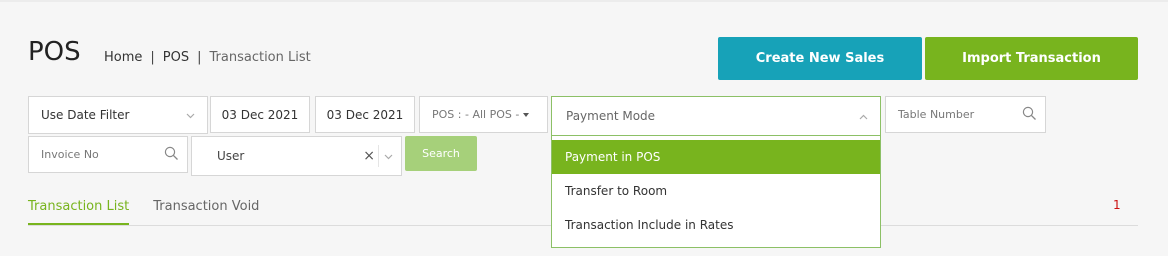 This screenshot has width=1168, height=256. I want to click on tab-transaction-void: Transaction Void, so click(206, 212).